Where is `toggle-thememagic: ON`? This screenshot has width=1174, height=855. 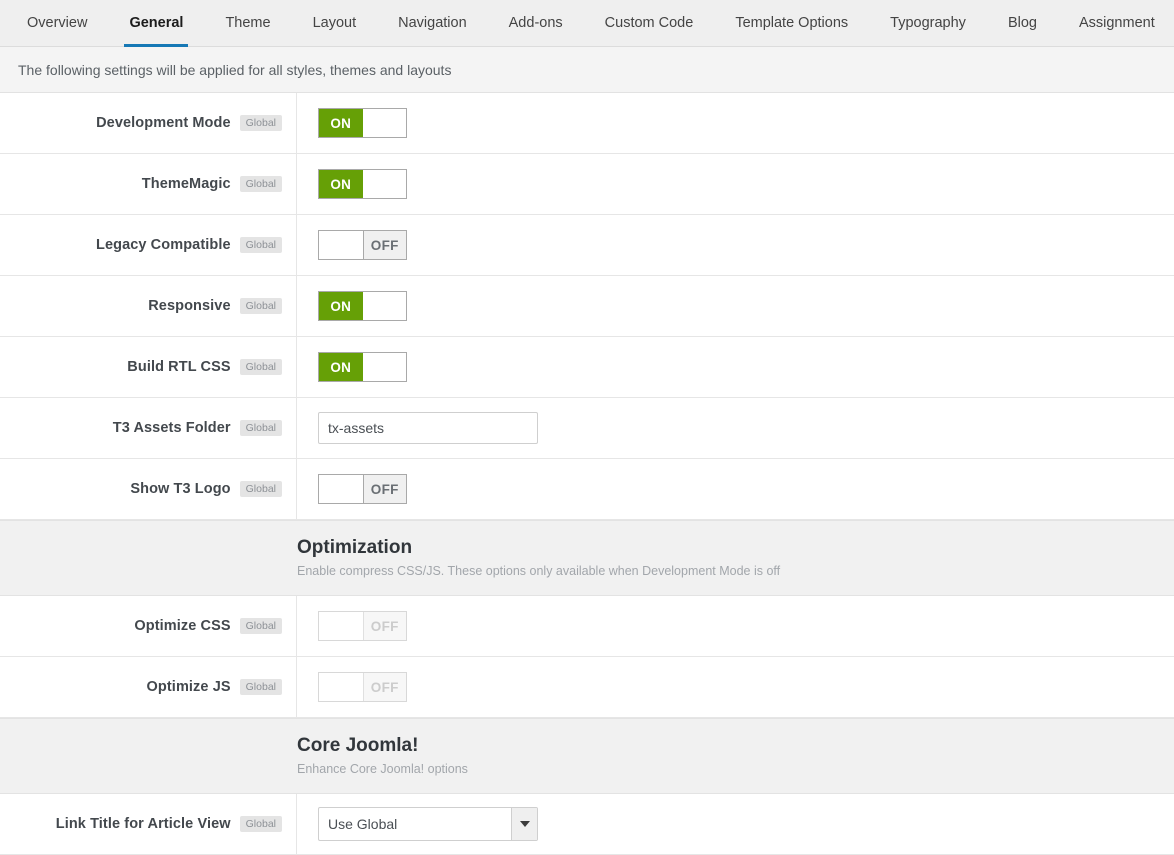 toggle-thememagic: ON is located at coordinates (362, 184).